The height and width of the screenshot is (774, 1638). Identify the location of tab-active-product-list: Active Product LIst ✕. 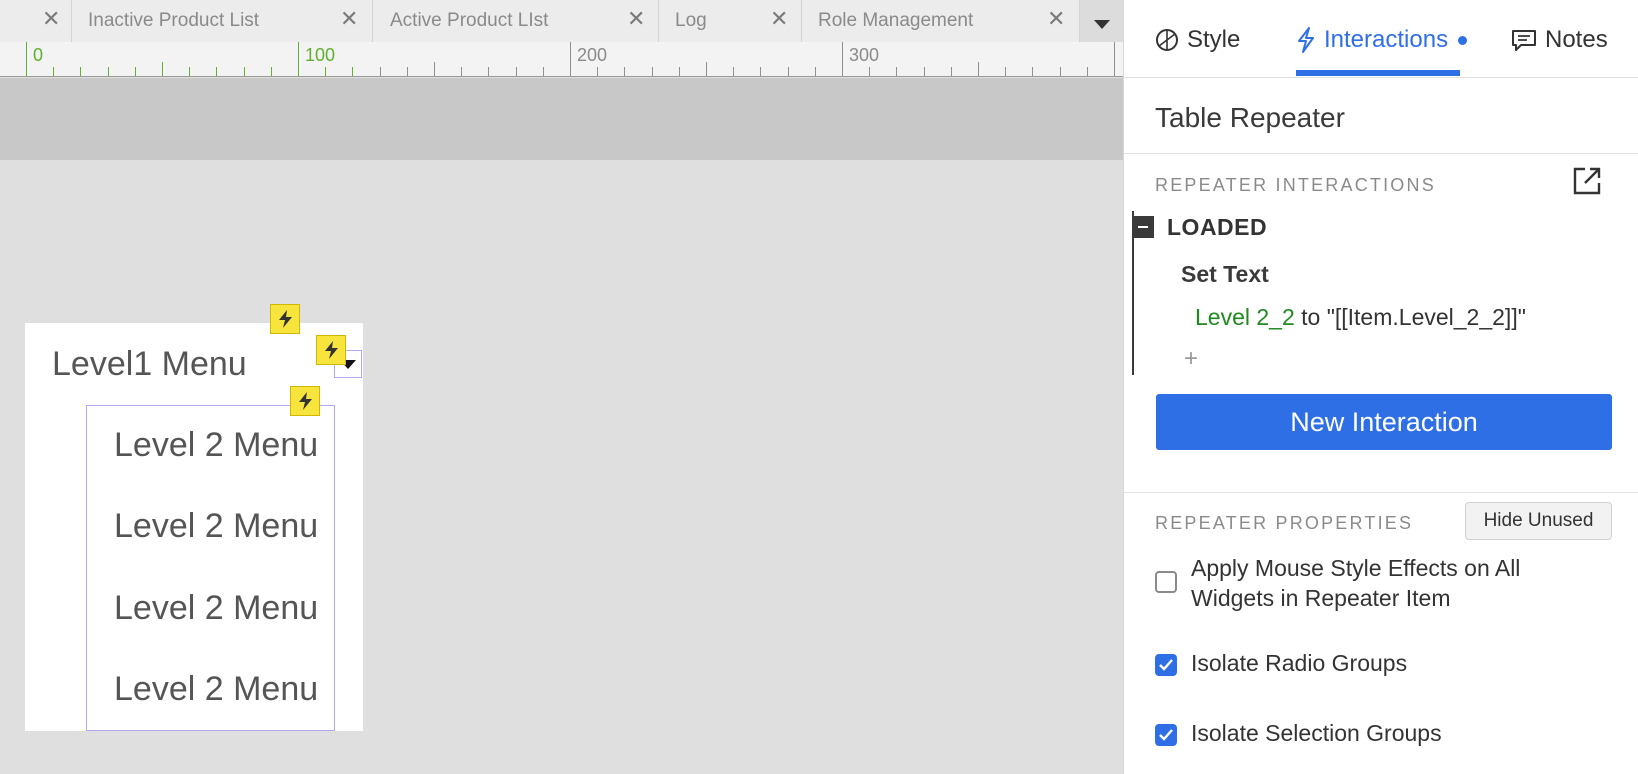
(516, 21).